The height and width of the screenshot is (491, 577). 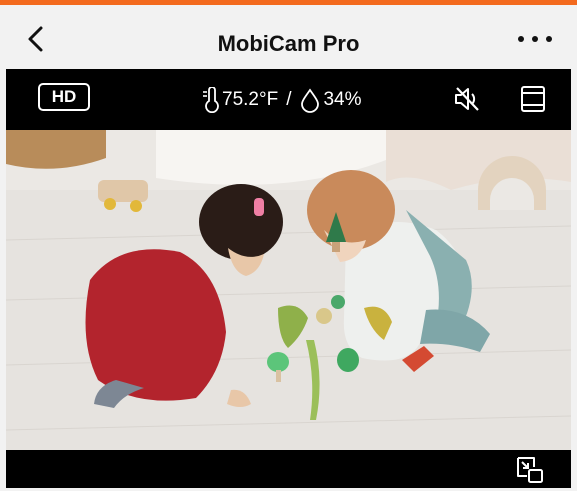 I want to click on video-bottom-bar, so click(x=288, y=469).